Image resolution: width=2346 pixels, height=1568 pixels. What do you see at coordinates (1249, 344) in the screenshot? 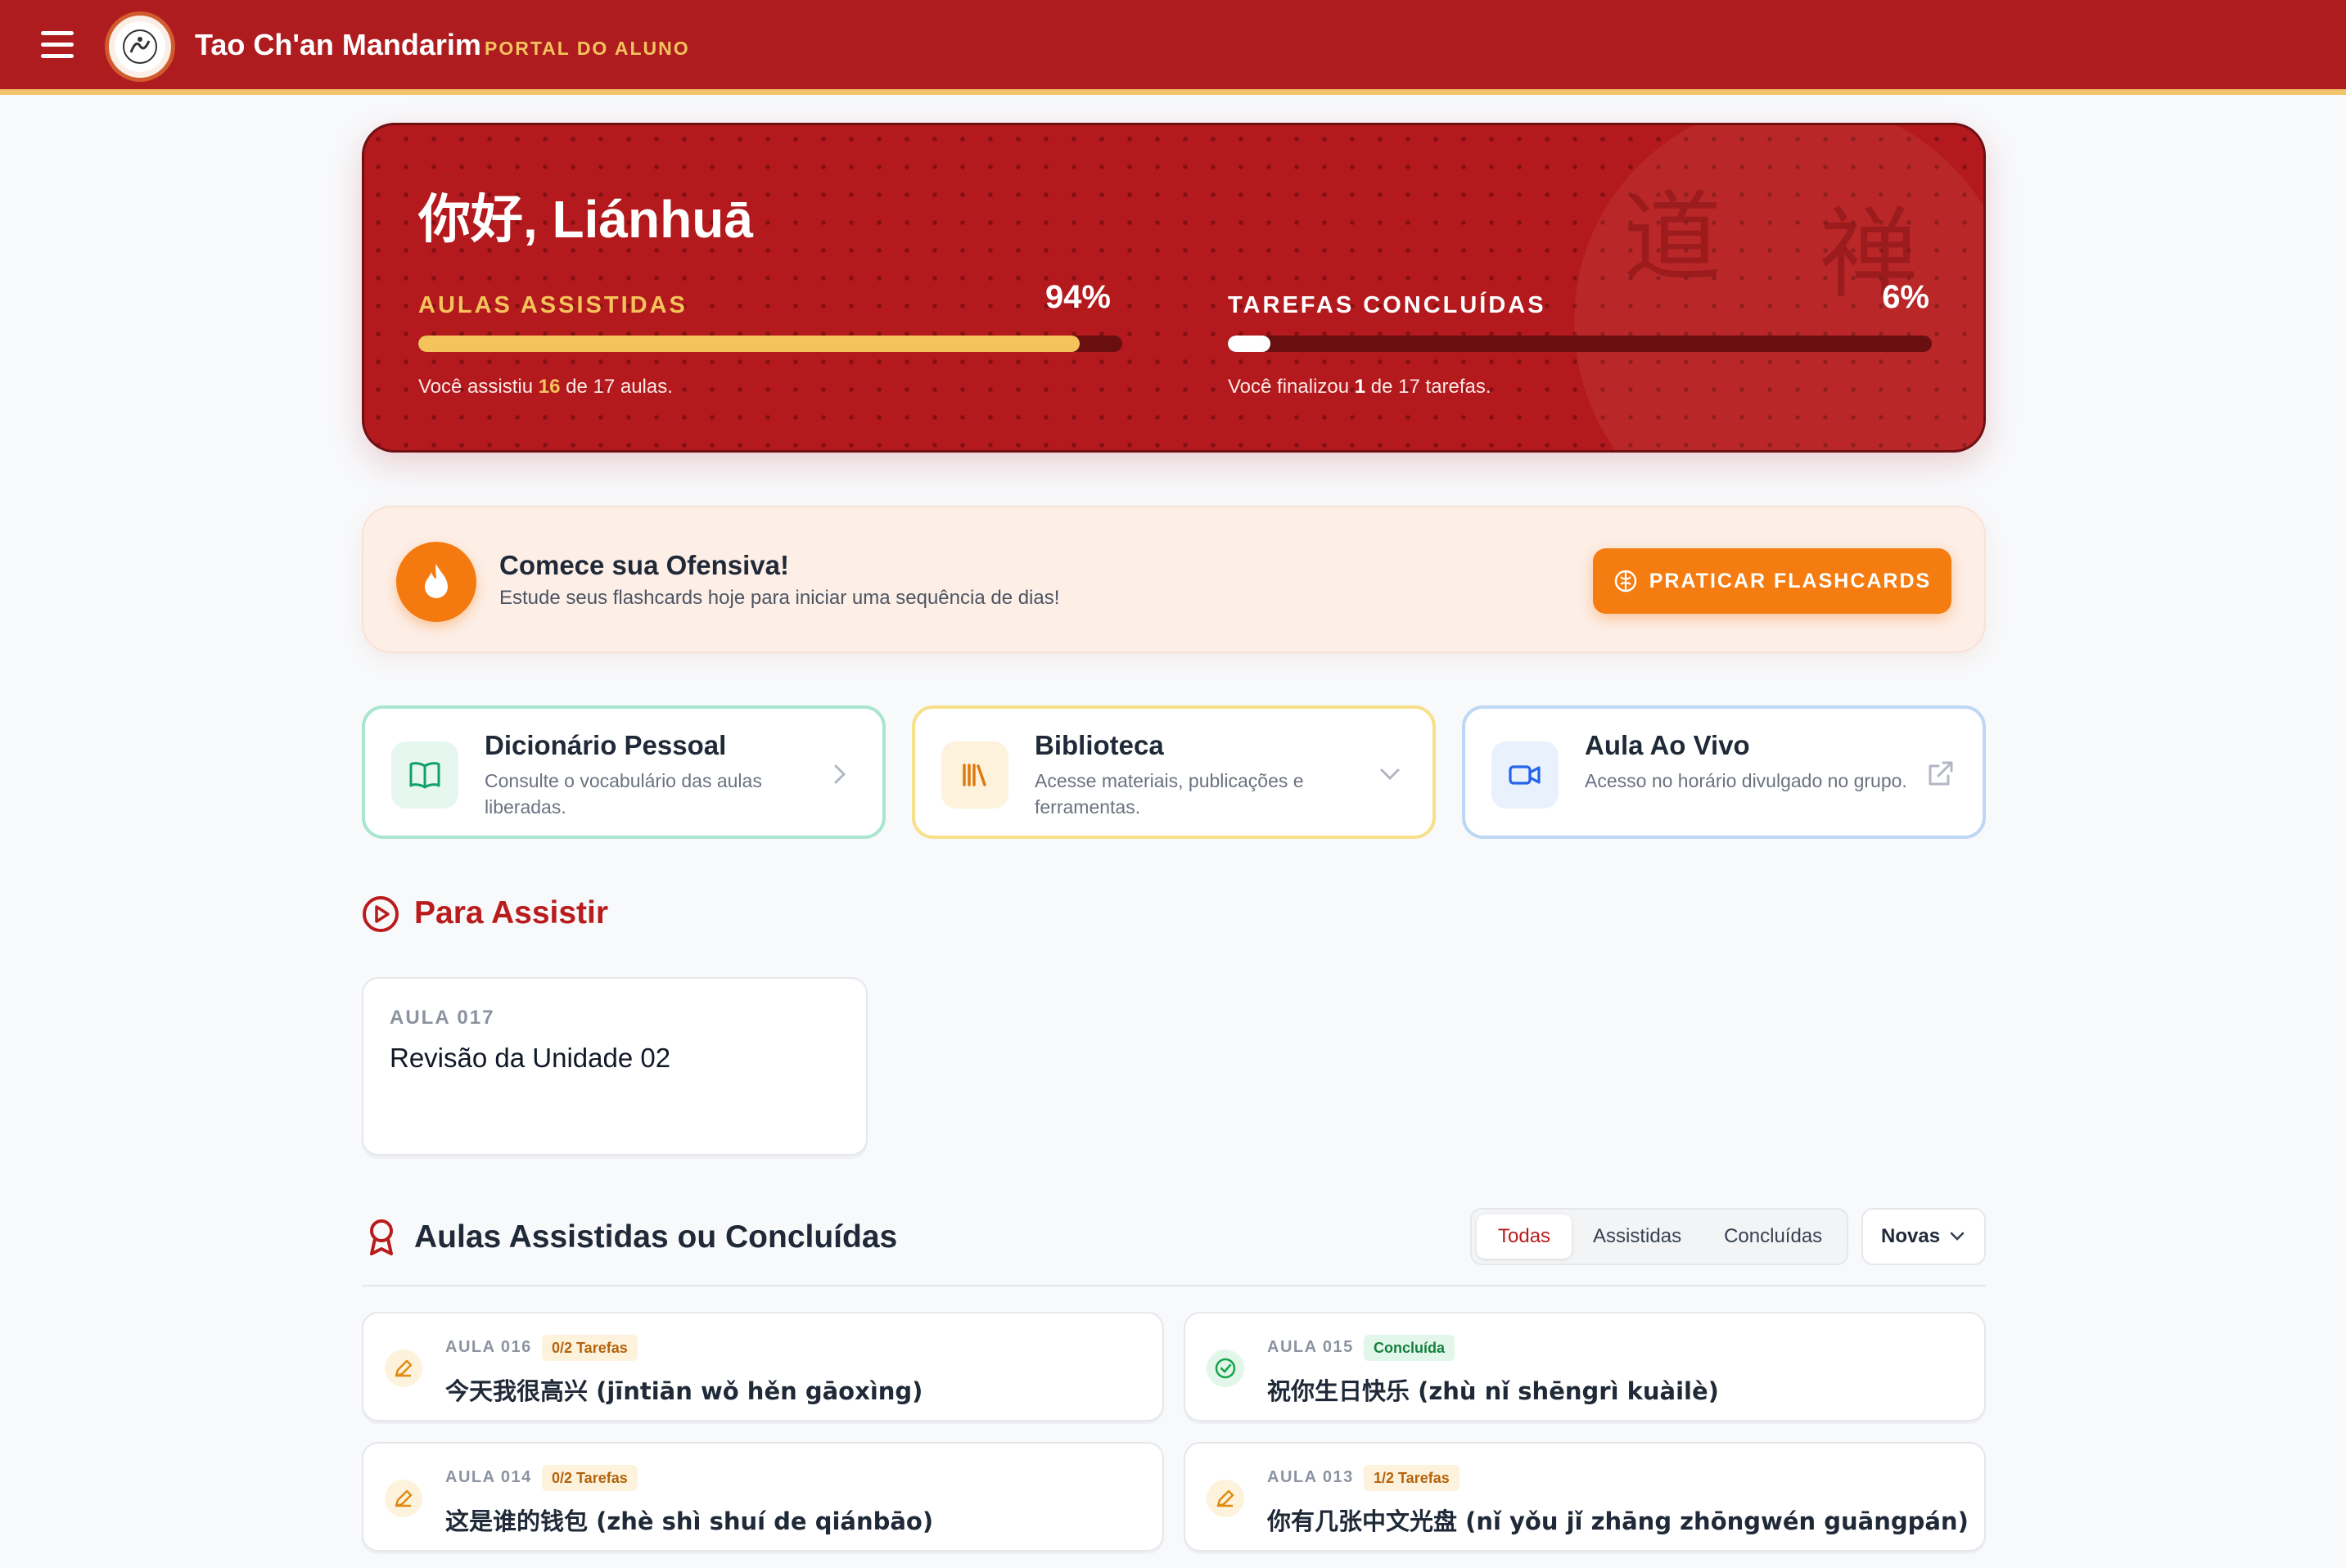
I see `tasks-progress-fill` at bounding box center [1249, 344].